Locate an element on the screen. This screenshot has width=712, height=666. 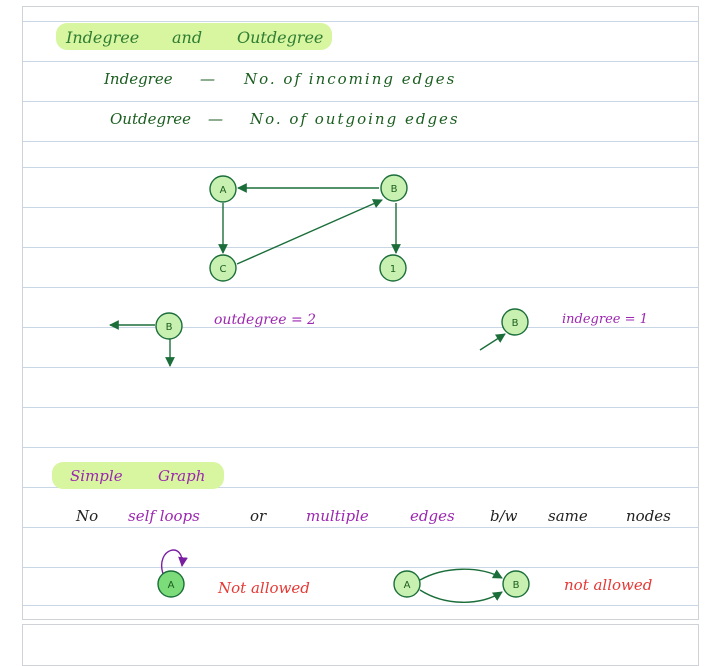
word-bw: b/w is located at coordinates (504, 516).